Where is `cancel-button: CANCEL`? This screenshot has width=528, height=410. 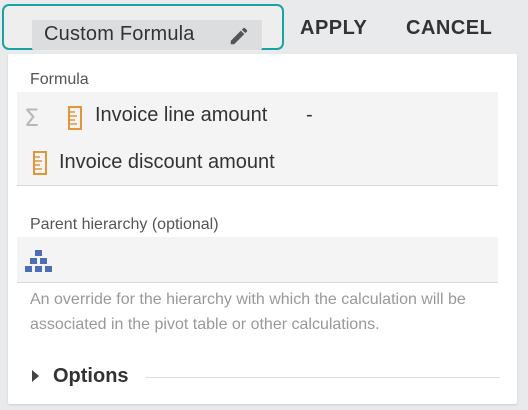
cancel-button: CANCEL is located at coordinates (449, 28).